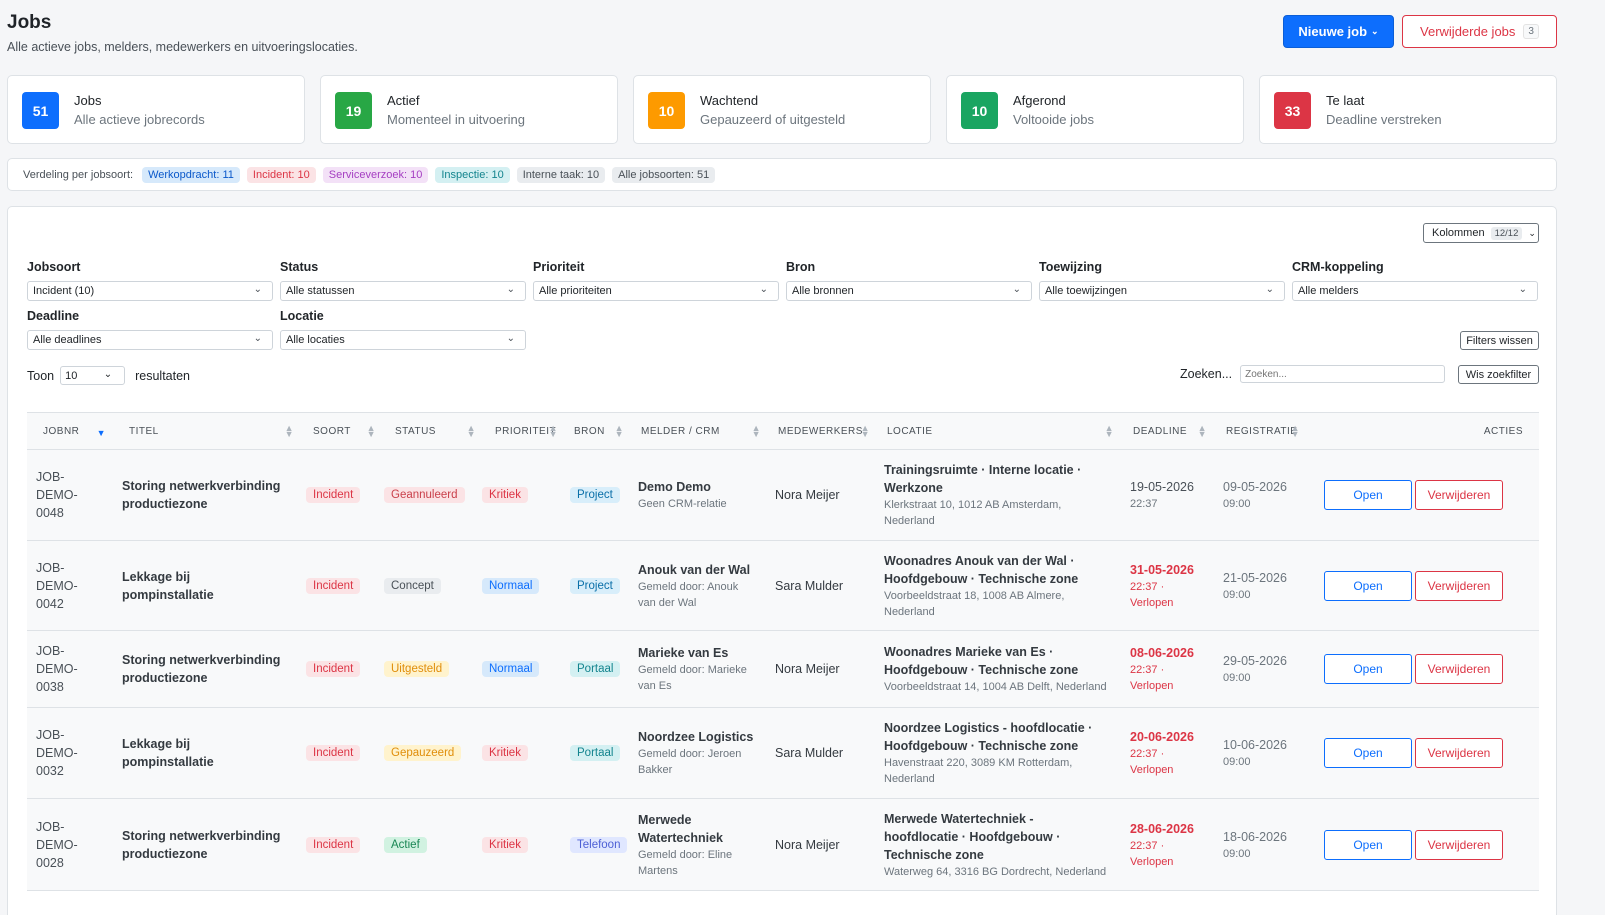 This screenshot has width=1605, height=915. I want to click on status-badge: Gepauzeerd, so click(423, 753).